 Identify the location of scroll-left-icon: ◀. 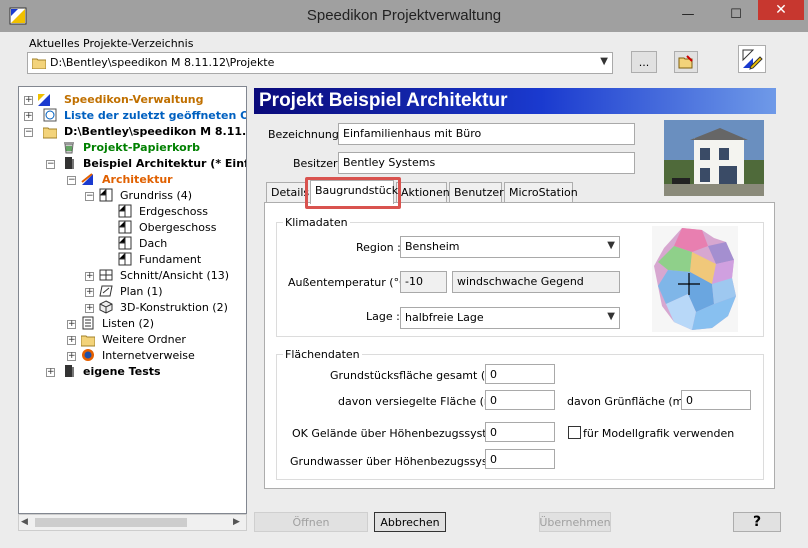
(24, 522).